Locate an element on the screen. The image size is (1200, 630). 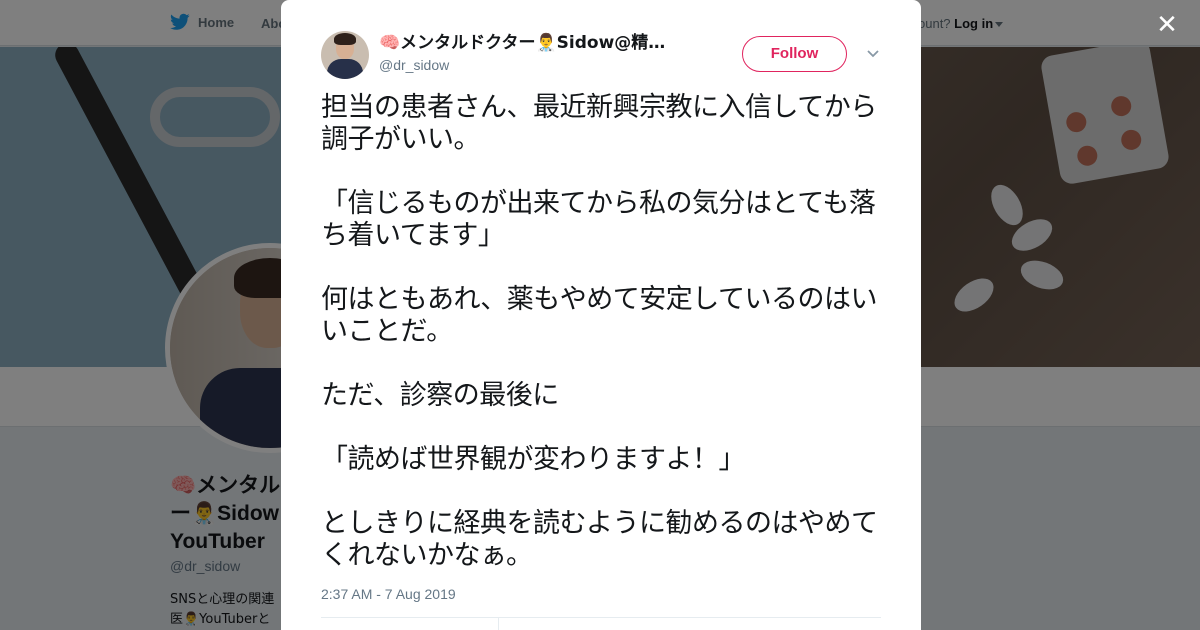
follow-button: Follow is located at coordinates (794, 54).